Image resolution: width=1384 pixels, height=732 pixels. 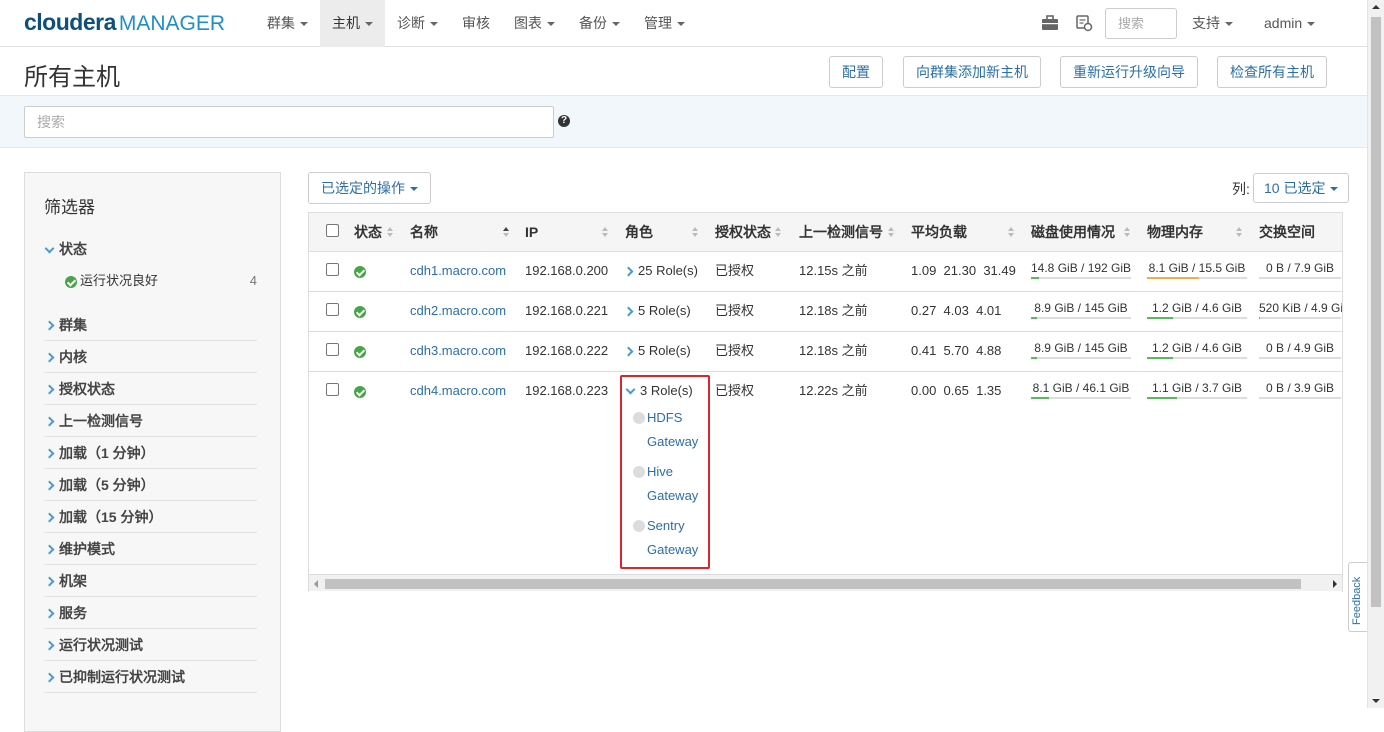 I want to click on add-hosts-button: 向群集添加新主机, so click(x=972, y=72).